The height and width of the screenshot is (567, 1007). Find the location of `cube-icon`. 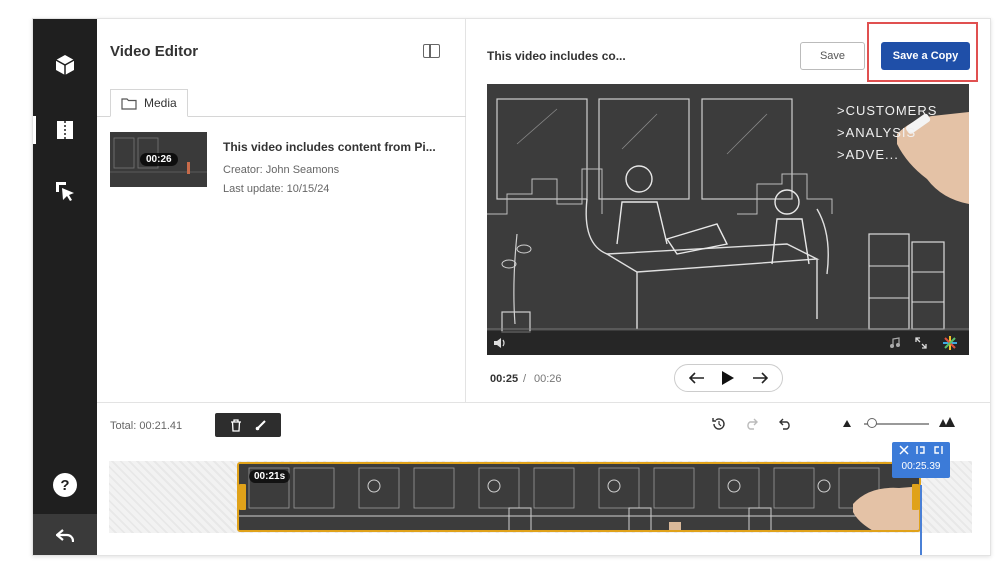

cube-icon is located at coordinates (65, 65).